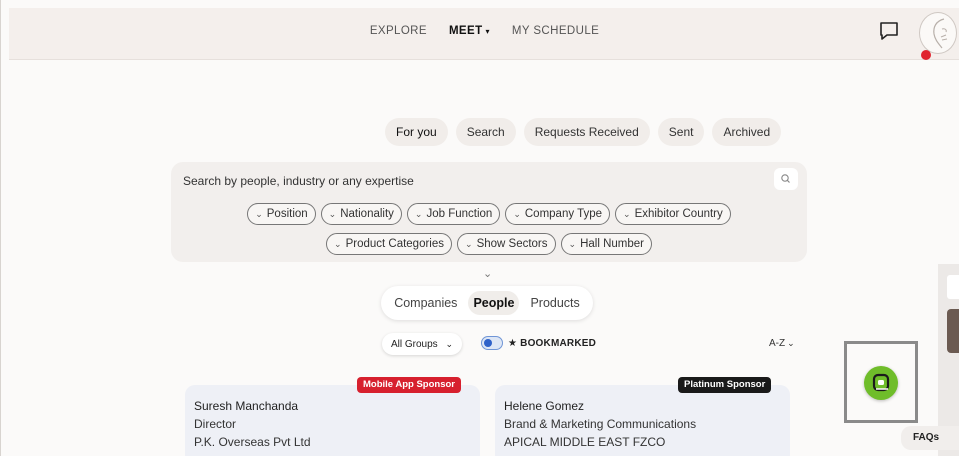 Image resolution: width=959 pixels, height=456 pixels. I want to click on assistant-widget-frame, so click(881, 382).